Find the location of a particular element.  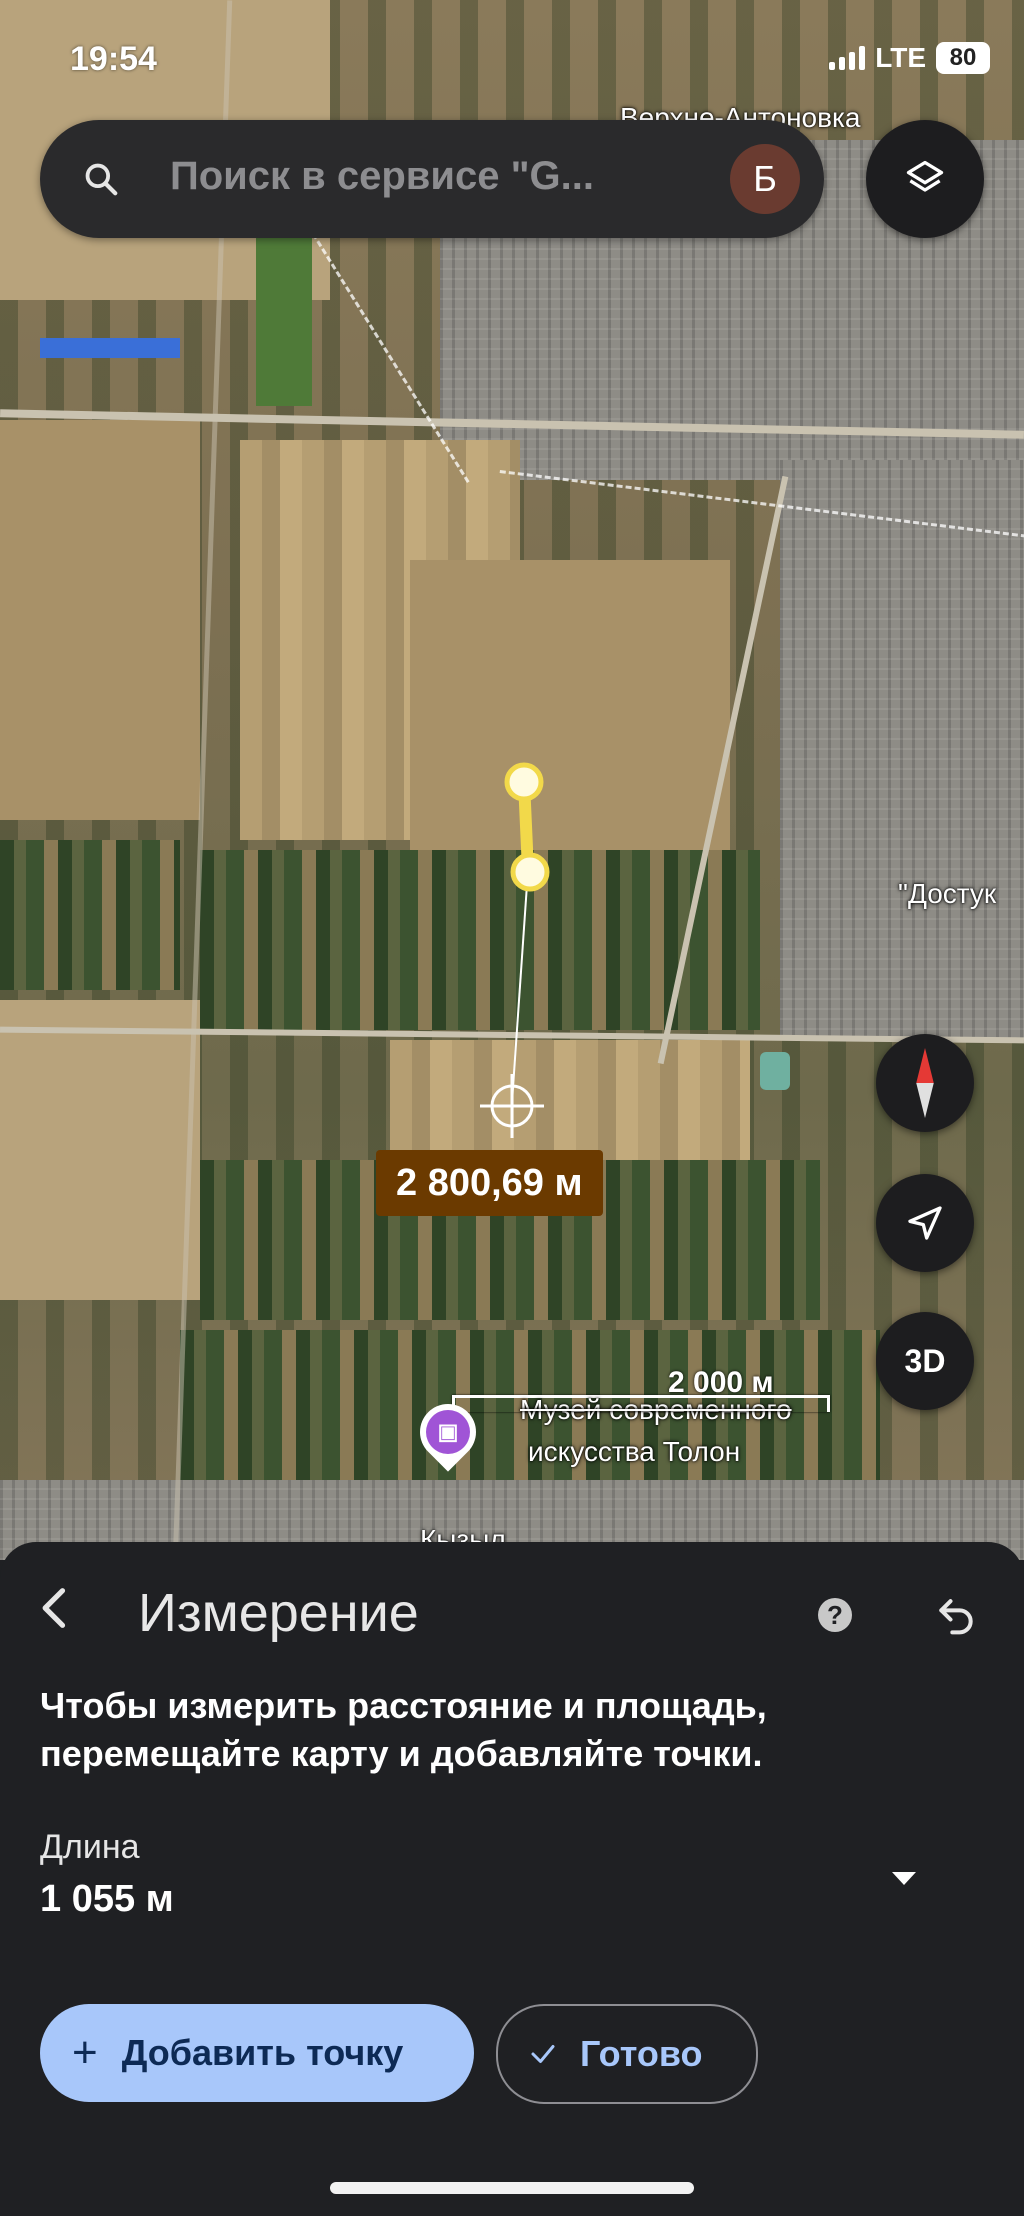

measure-guide-line is located at coordinates (520, 986).